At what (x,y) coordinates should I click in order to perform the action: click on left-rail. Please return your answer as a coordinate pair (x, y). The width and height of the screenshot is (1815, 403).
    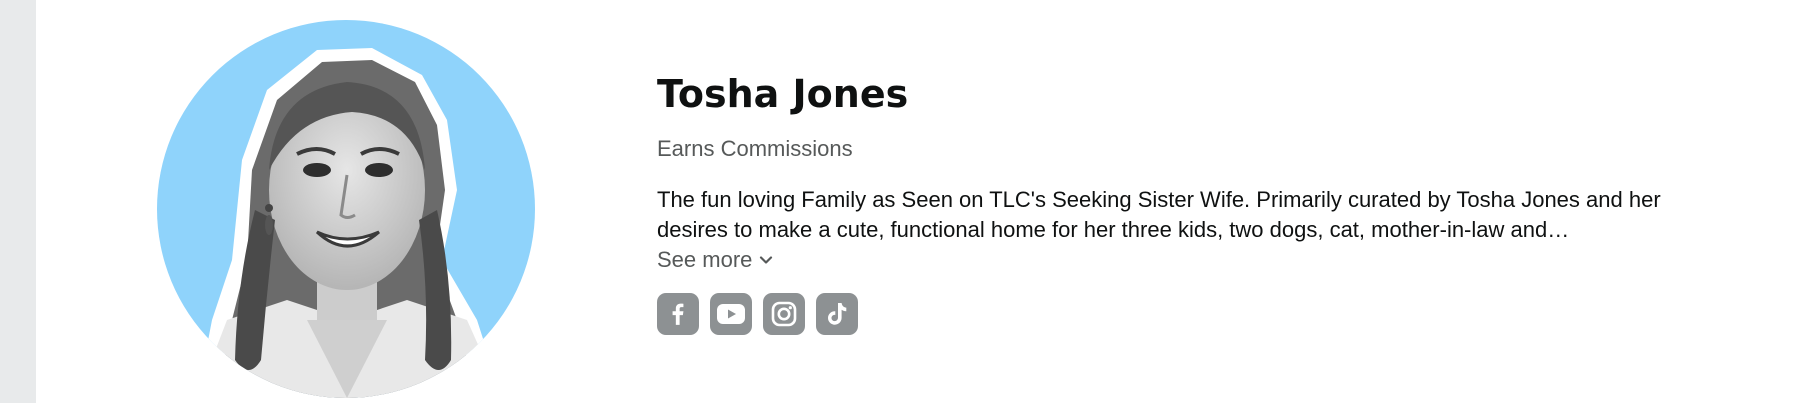
    Looking at the image, I should click on (18, 201).